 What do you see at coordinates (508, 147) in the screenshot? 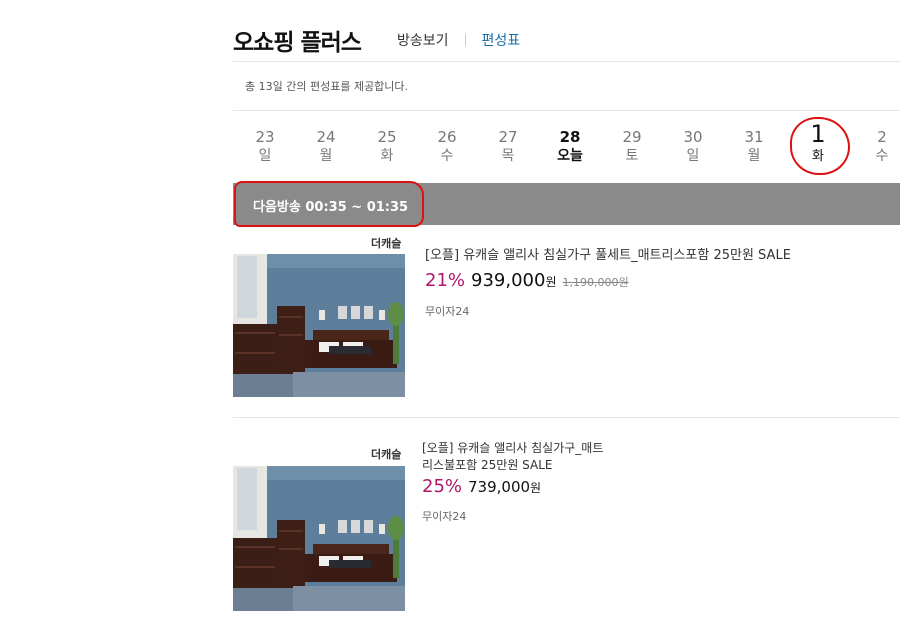
I see `date-item: 27 목` at bounding box center [508, 147].